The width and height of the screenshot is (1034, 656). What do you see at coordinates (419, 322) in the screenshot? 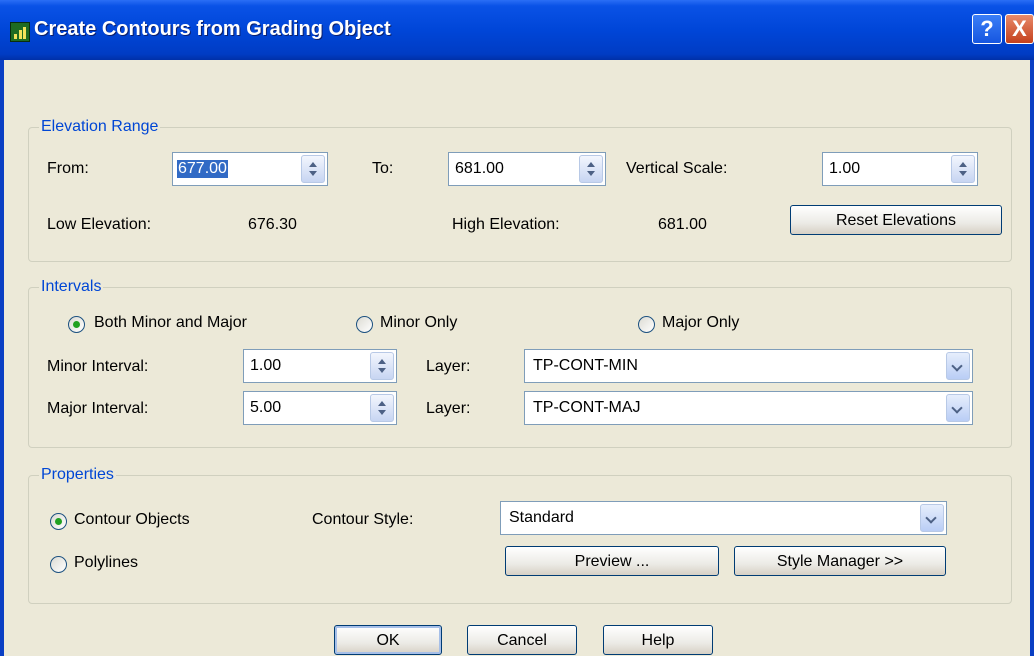
I see `radio-minor-only-label: Minor Only` at bounding box center [419, 322].